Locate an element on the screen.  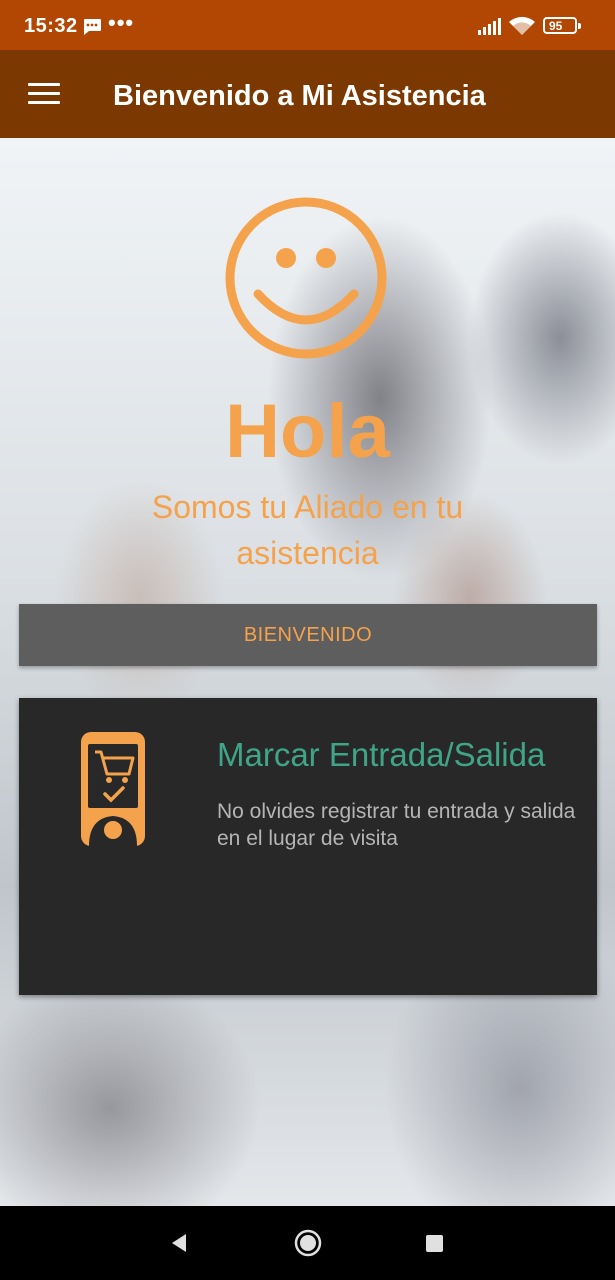
battery-icon: 95 is located at coordinates (562, 25).